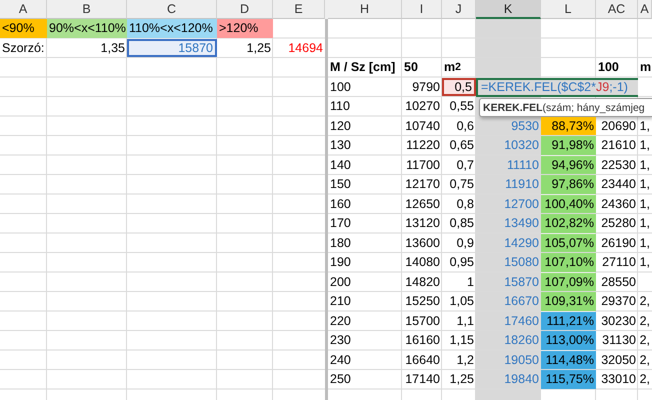 The image size is (652, 400). I want to click on legend-cell: <90%, so click(23, 28).